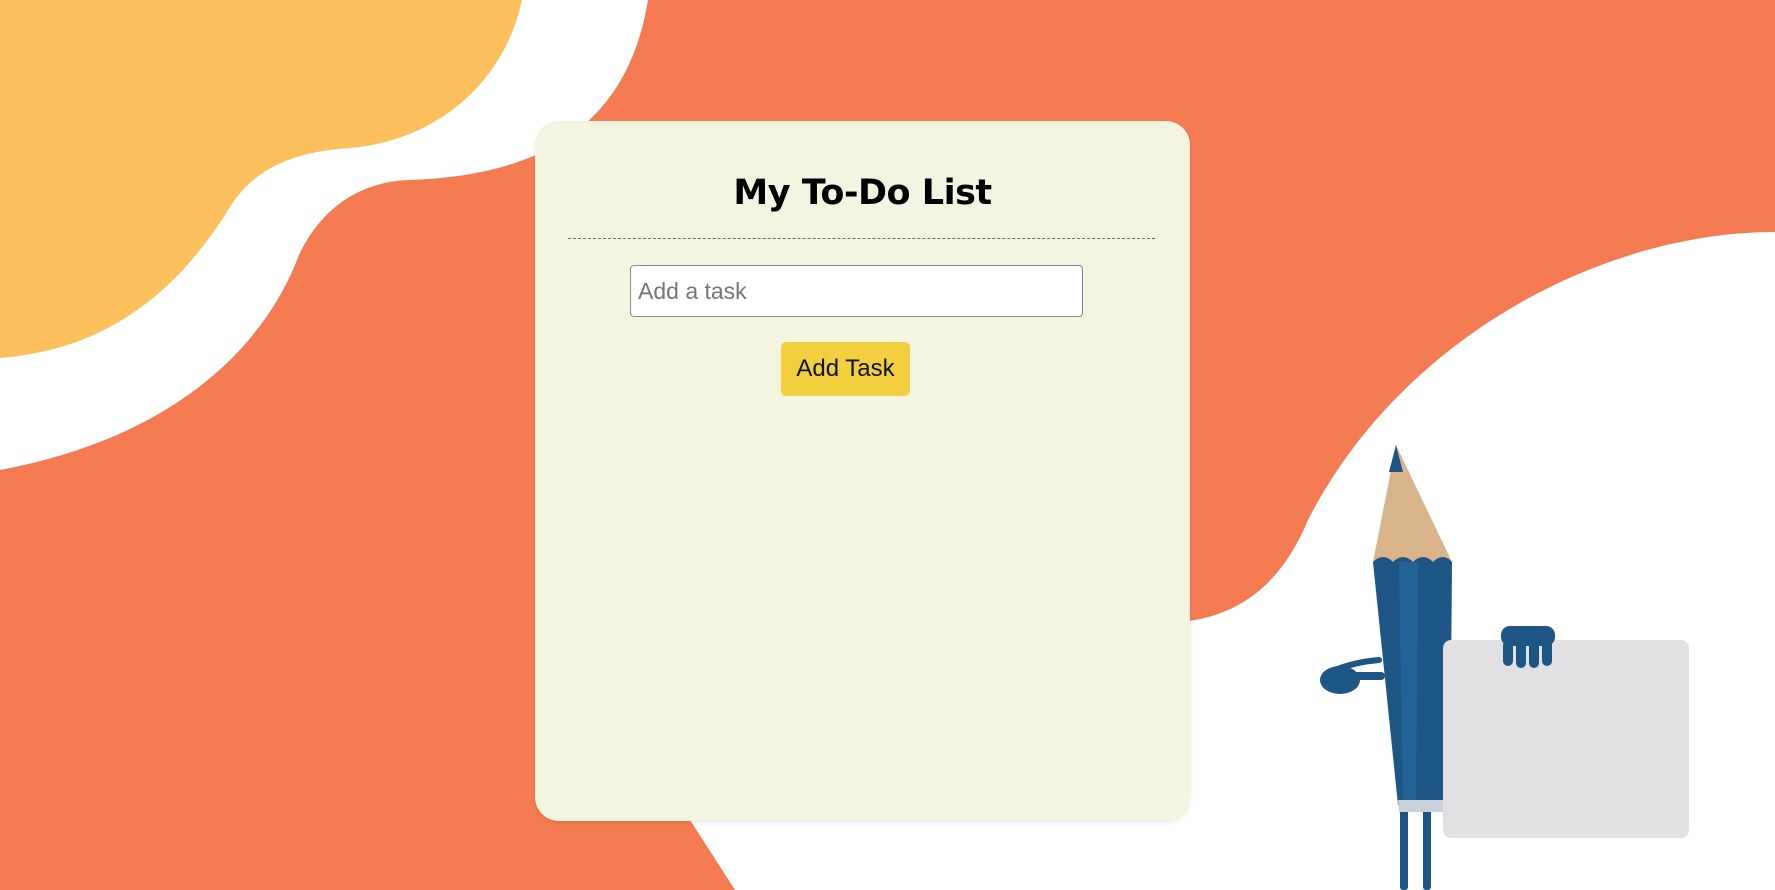 The image size is (1775, 890). I want to click on pencil-mascot-illustration, so click(1504, 667).